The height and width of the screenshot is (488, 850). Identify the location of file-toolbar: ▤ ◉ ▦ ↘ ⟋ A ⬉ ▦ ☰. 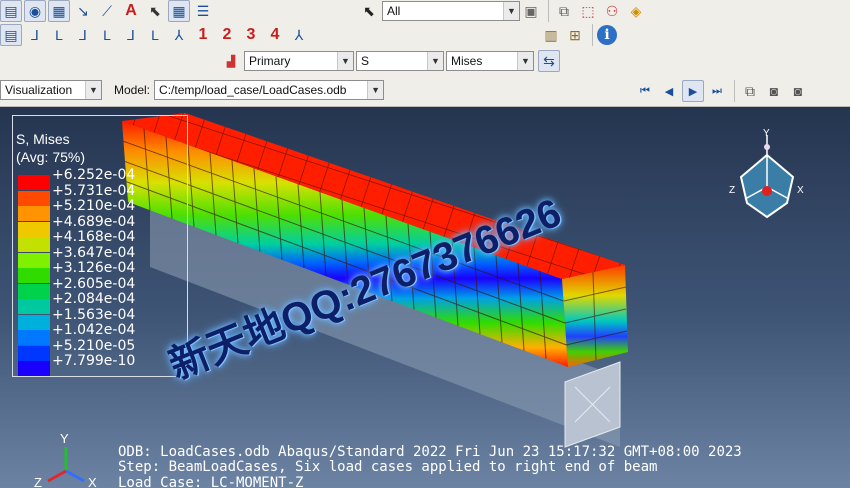
(108, 11).